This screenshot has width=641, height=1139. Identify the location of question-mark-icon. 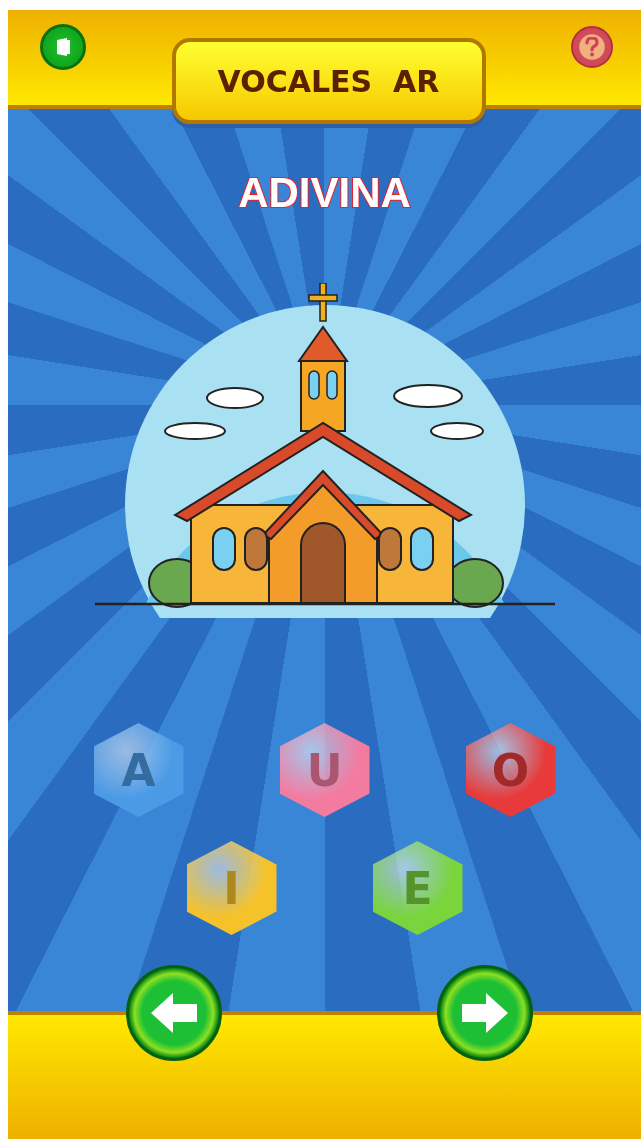
(592, 47).